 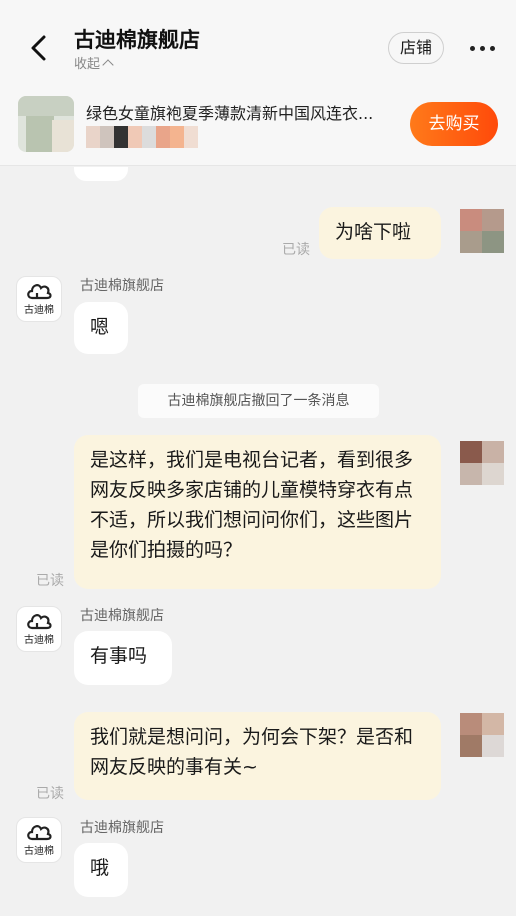 I want to click on outgoing-message: 为啥下啦, so click(x=380, y=233).